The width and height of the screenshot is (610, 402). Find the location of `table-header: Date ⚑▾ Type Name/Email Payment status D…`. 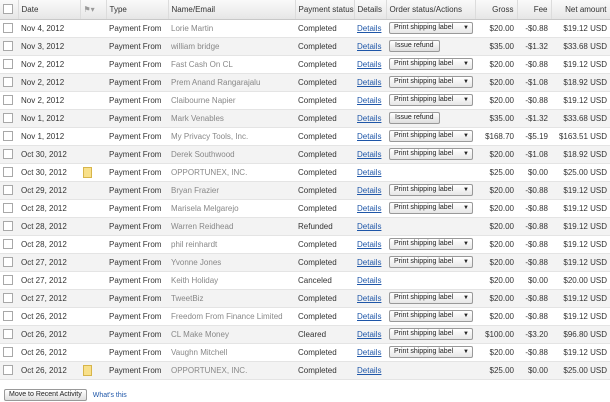

table-header: Date ⚑▾ Type Name/Email Payment status D… is located at coordinates (305, 10).